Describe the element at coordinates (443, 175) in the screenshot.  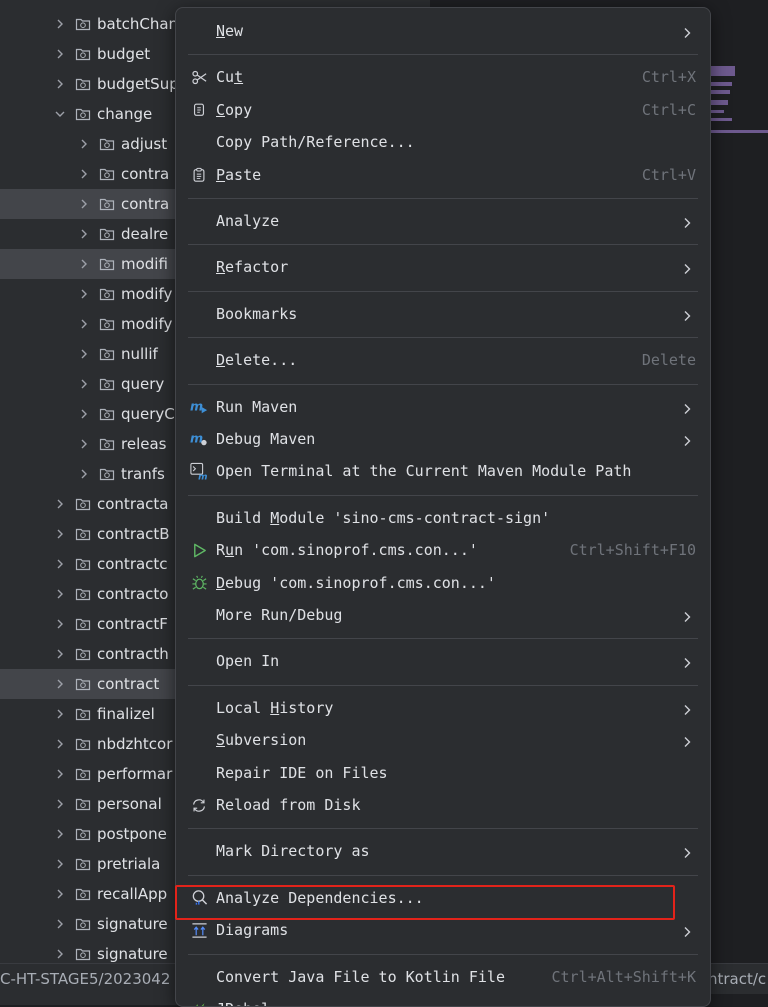
I see `menu-item-paste: Paste Ctrl+V` at that location.